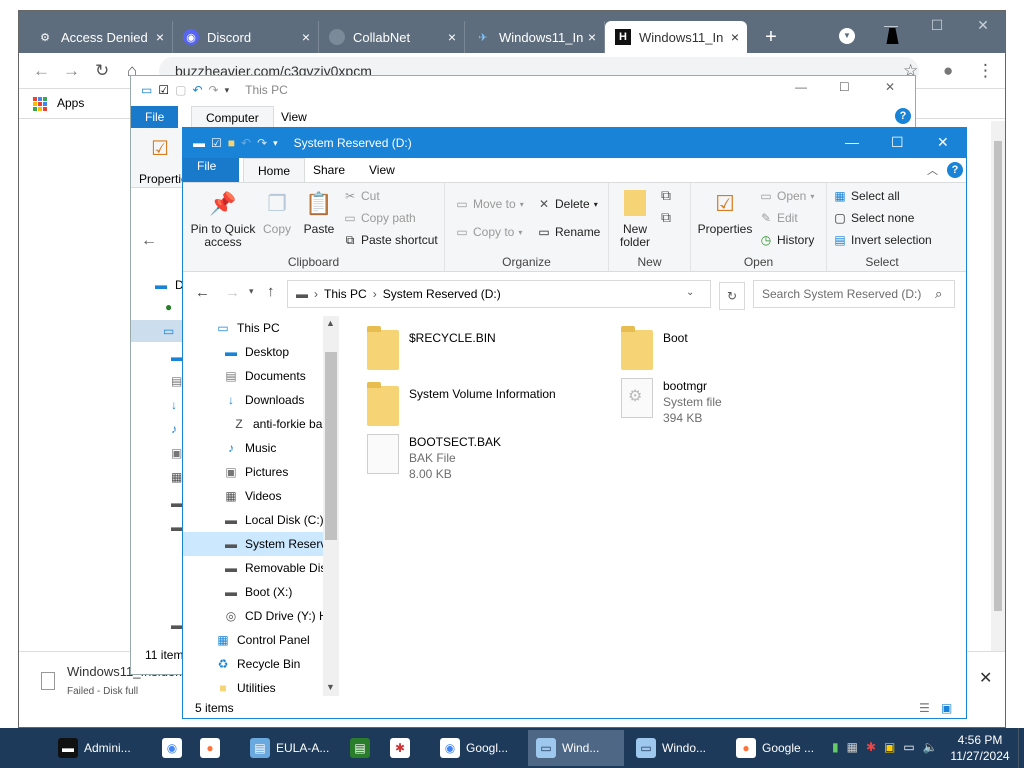 The image size is (1024, 768). What do you see at coordinates (392, 37) in the screenshot?
I see `tab-collabnet: CollabNet ×` at bounding box center [392, 37].